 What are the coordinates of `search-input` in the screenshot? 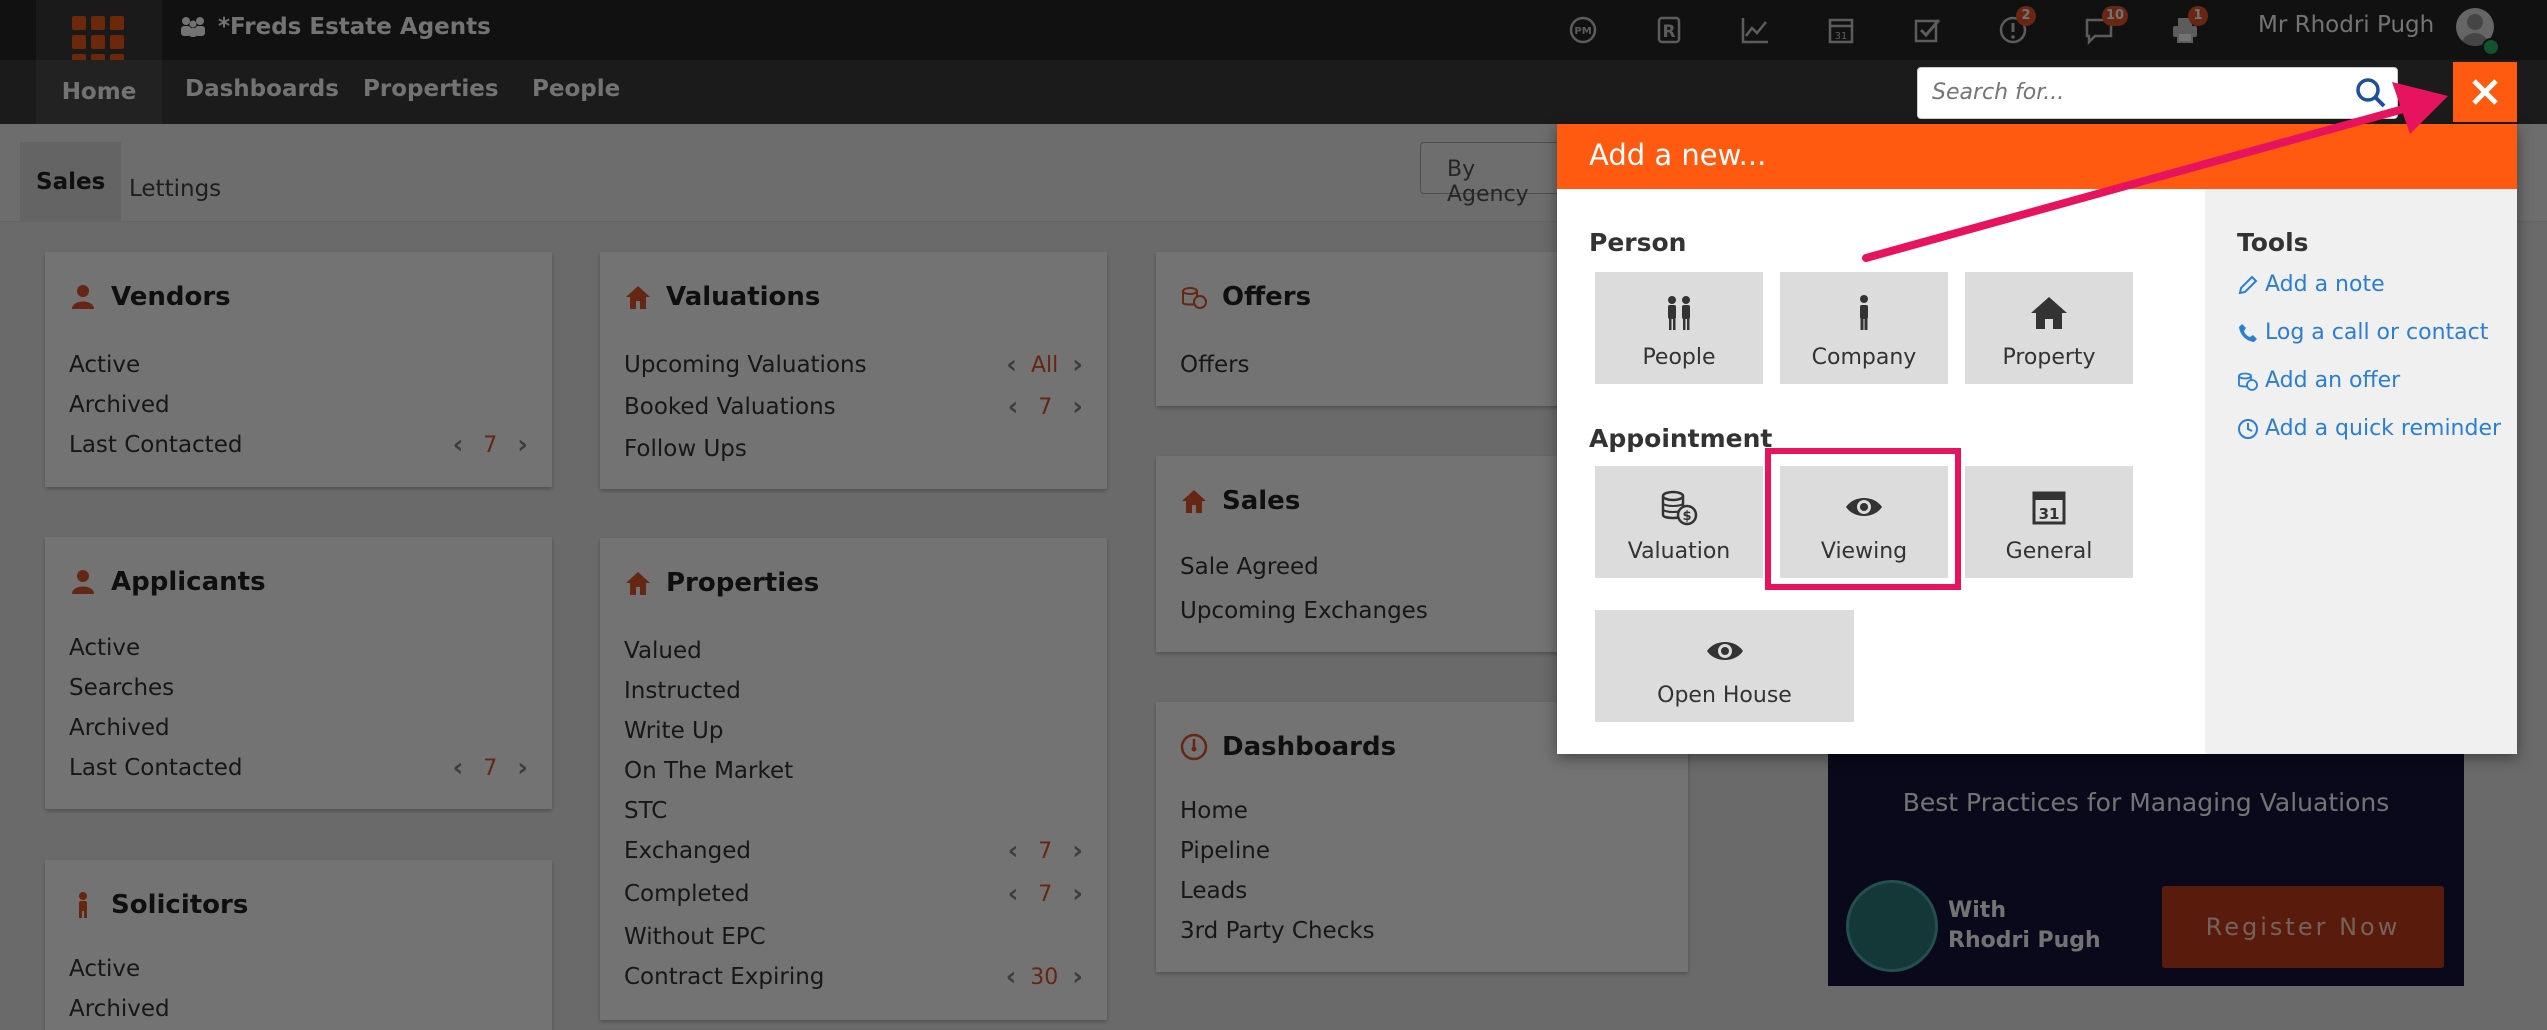 It's located at (2128, 92).